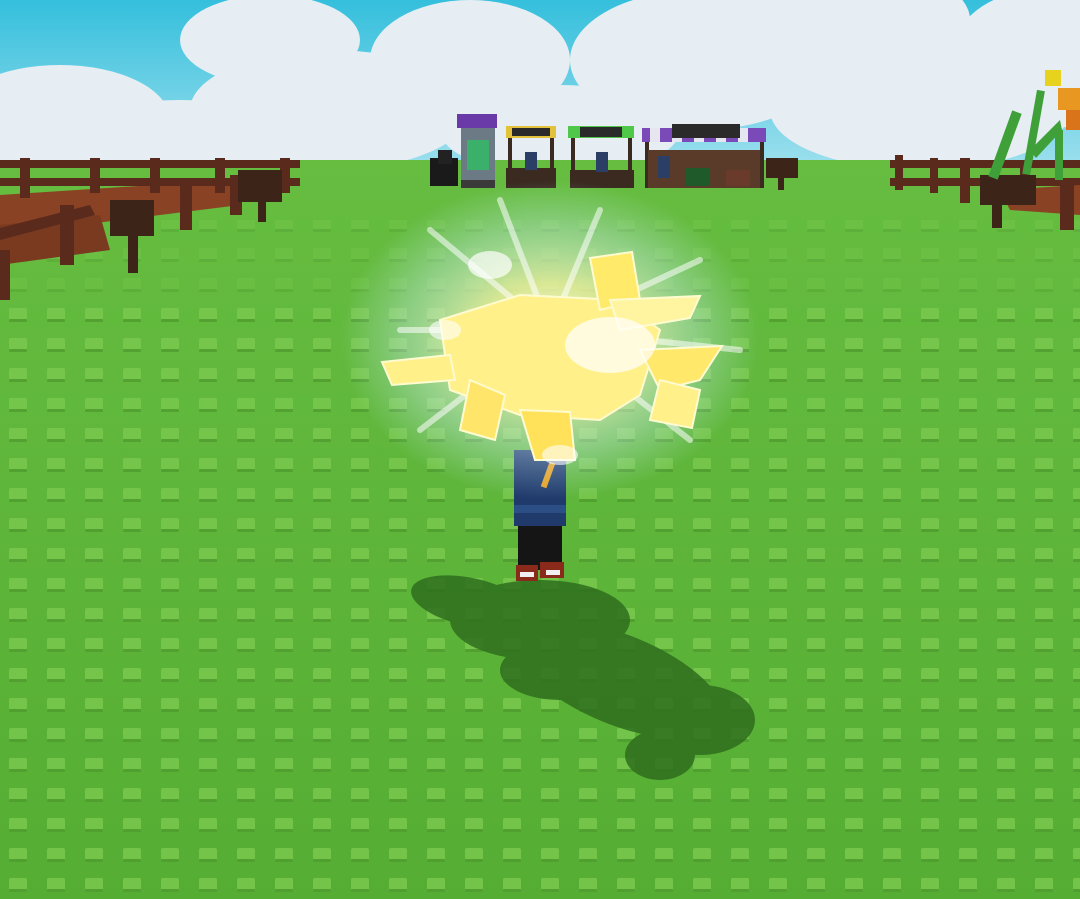 Image resolution: width=1080 pixels, height=899 pixels. Describe the element at coordinates (610, 345) in the screenshot. I see `pet-core-highlight` at that location.